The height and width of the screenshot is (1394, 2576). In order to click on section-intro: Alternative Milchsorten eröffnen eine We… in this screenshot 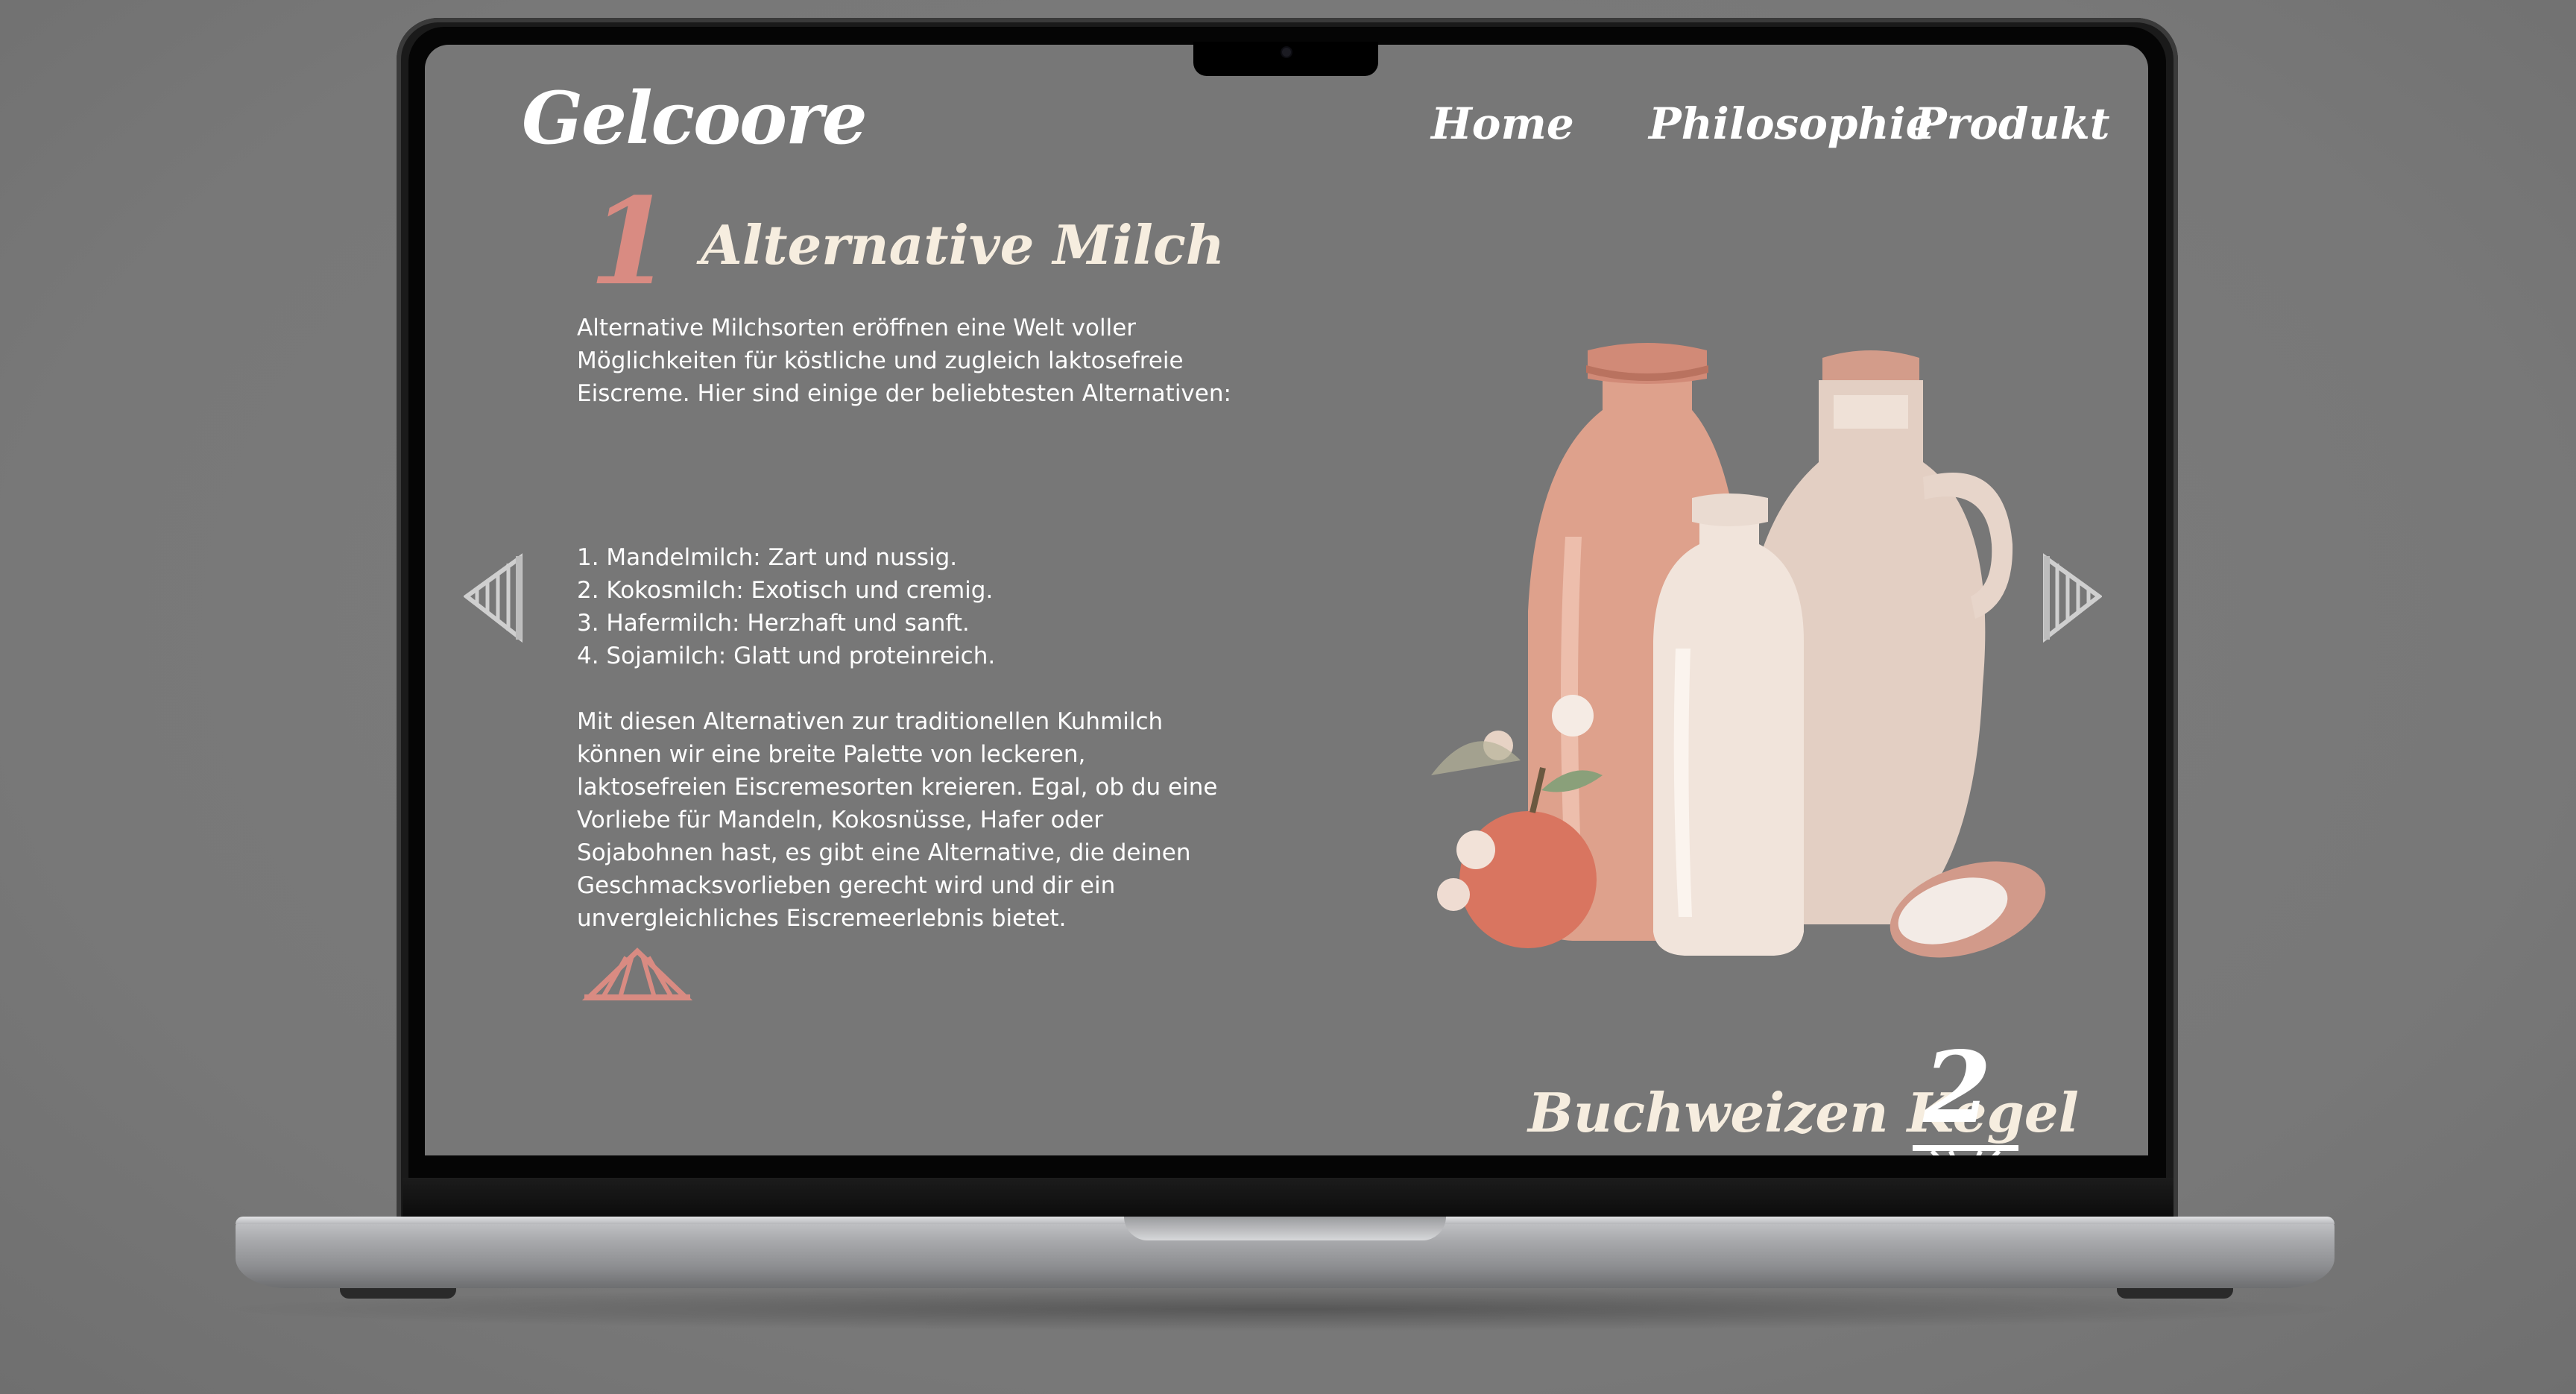, I will do `click(904, 361)`.